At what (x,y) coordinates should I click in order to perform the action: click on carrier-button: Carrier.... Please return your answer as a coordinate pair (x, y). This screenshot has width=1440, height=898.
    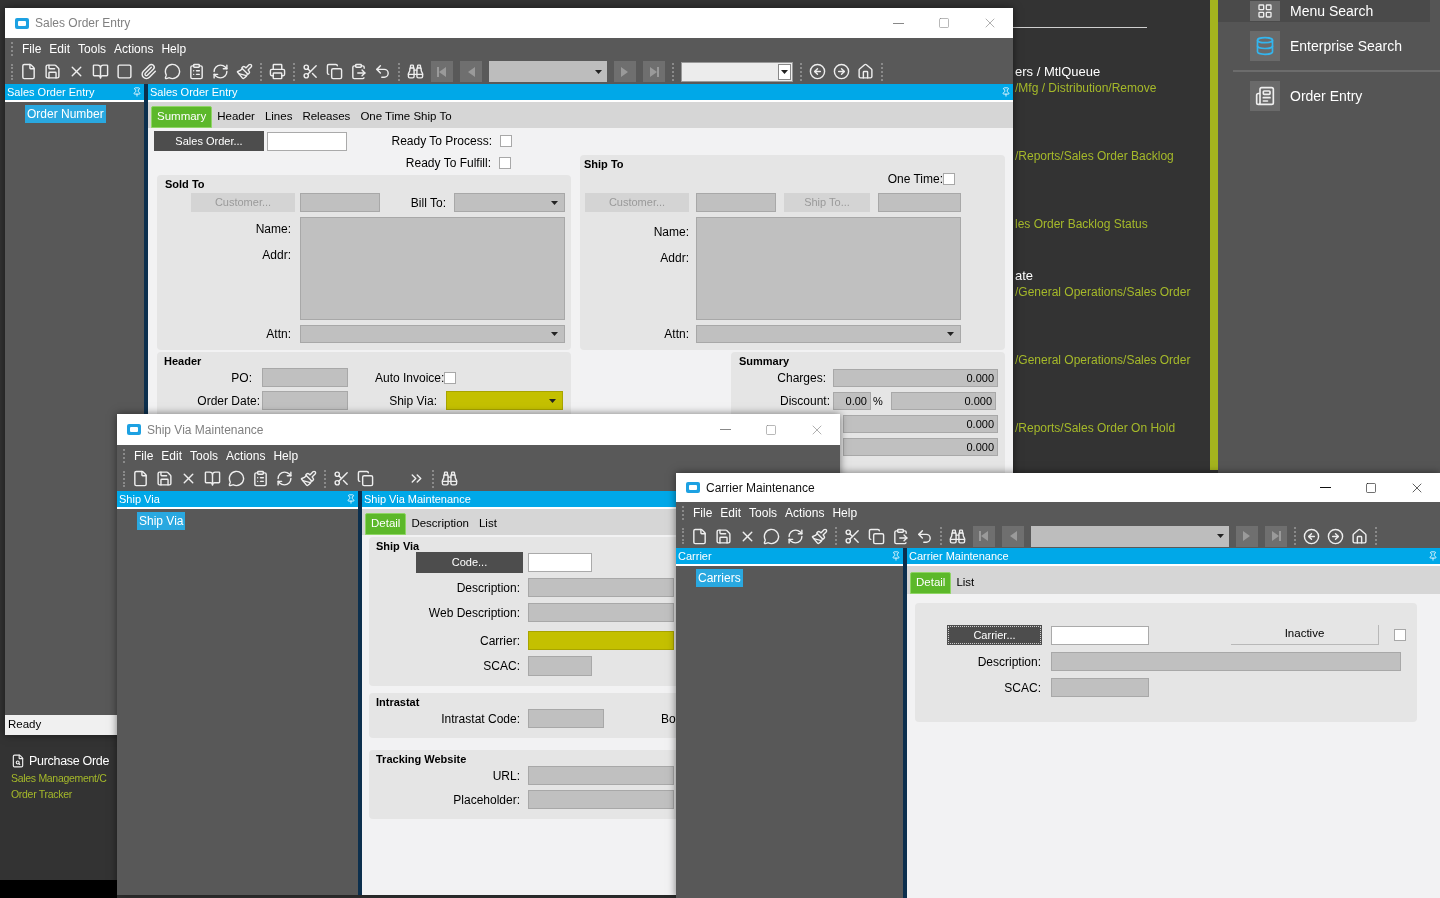
    Looking at the image, I should click on (994, 635).